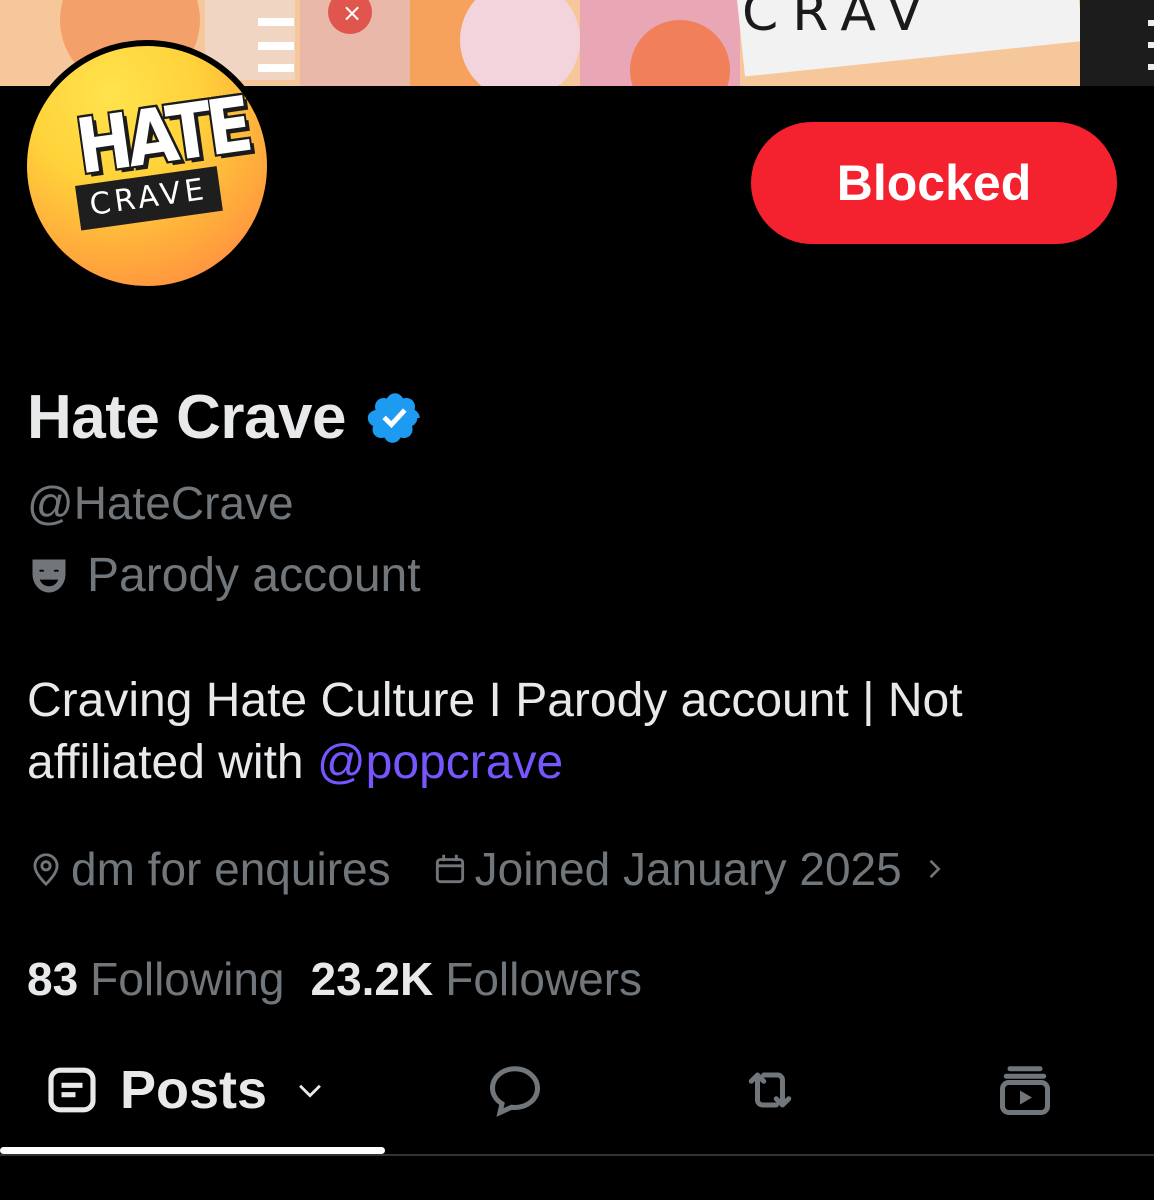 This screenshot has width=1154, height=1200. Describe the element at coordinates (688, 869) in the screenshot. I see `joined-text: Joined January 2025` at that location.